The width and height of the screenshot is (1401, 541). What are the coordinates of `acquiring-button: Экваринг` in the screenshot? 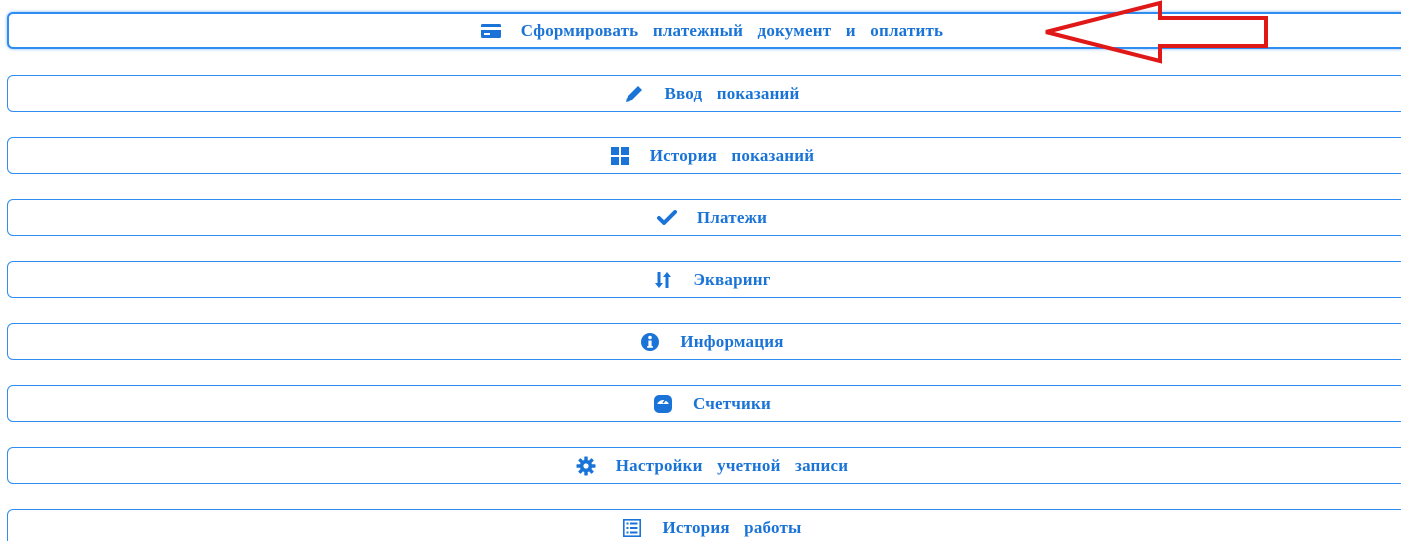 It's located at (704, 279).